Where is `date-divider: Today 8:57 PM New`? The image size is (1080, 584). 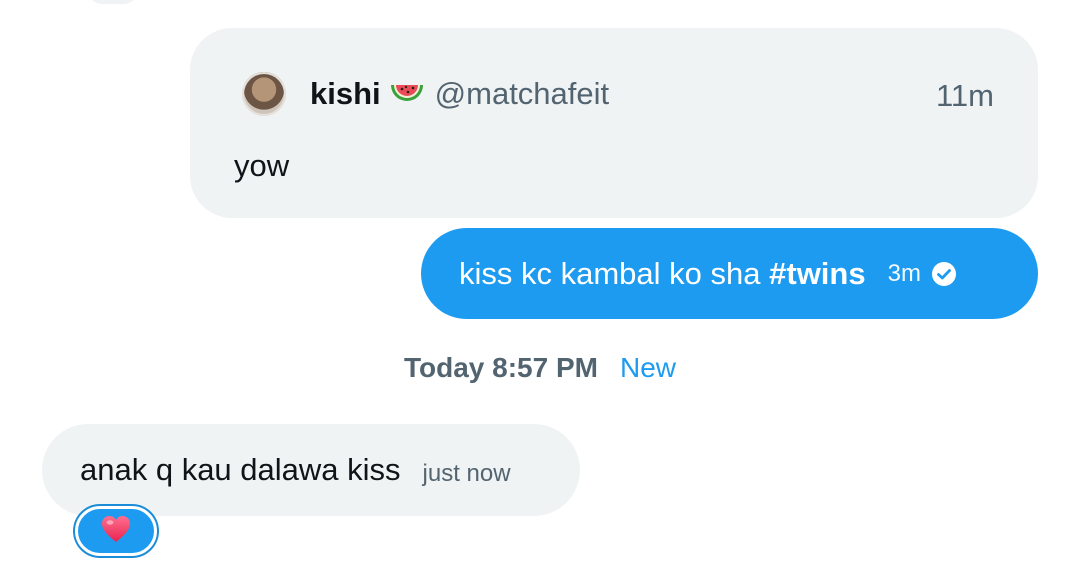 date-divider: Today 8:57 PM New is located at coordinates (540, 368).